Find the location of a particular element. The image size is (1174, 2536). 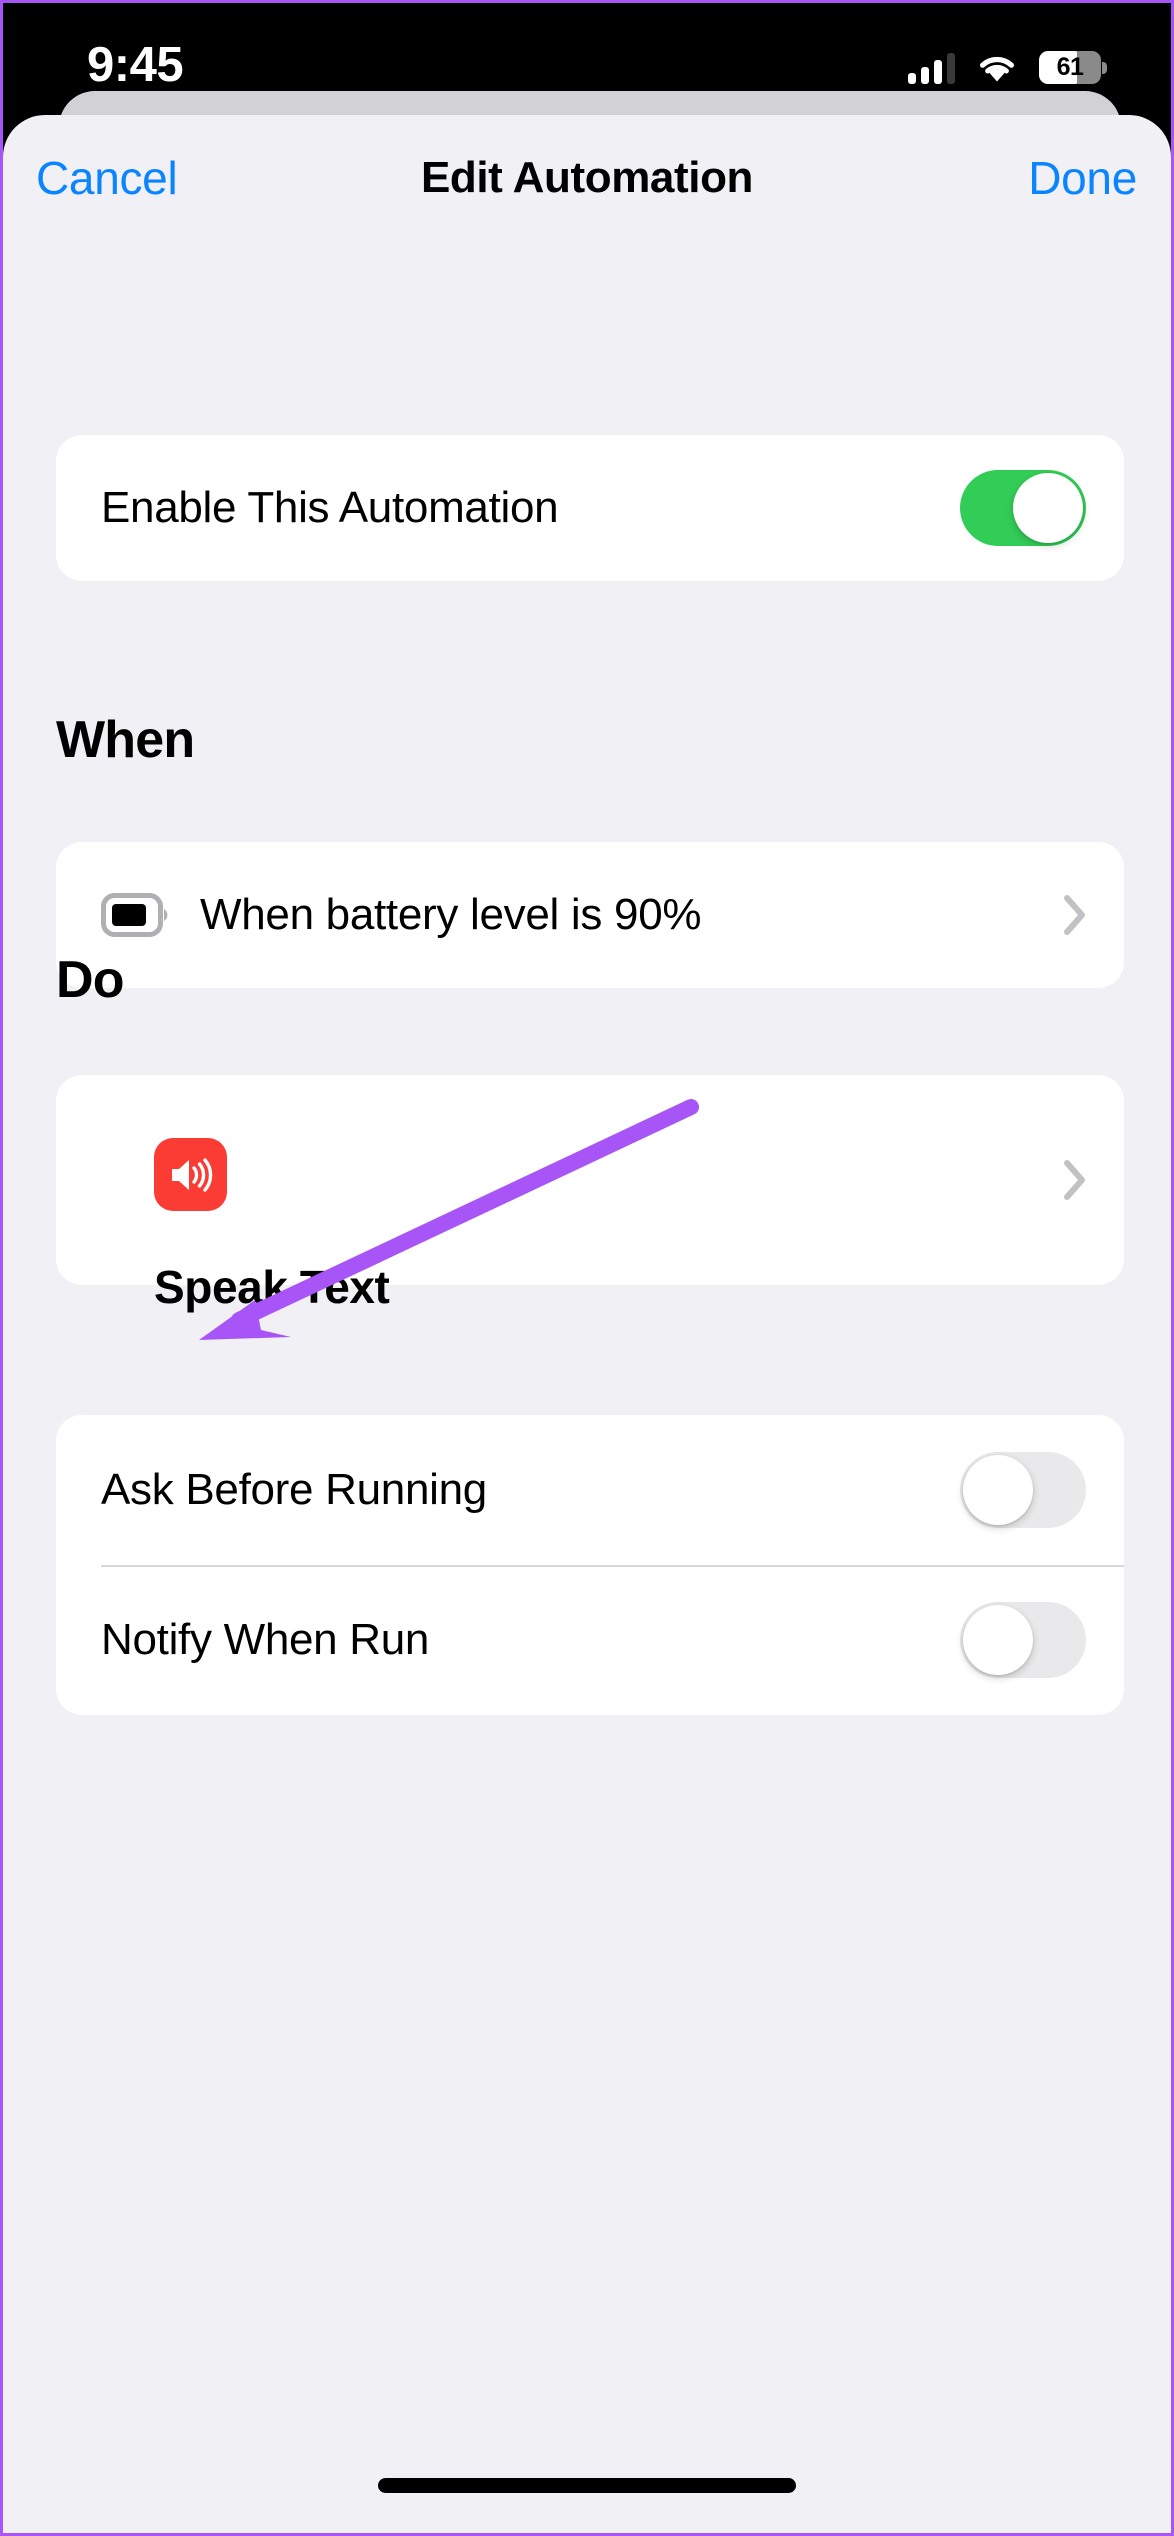

notify-when-run-toggle is located at coordinates (1023, 1640).